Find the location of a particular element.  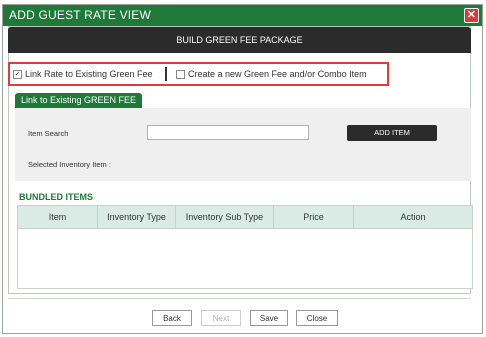

create-new-checkbox is located at coordinates (180, 74).